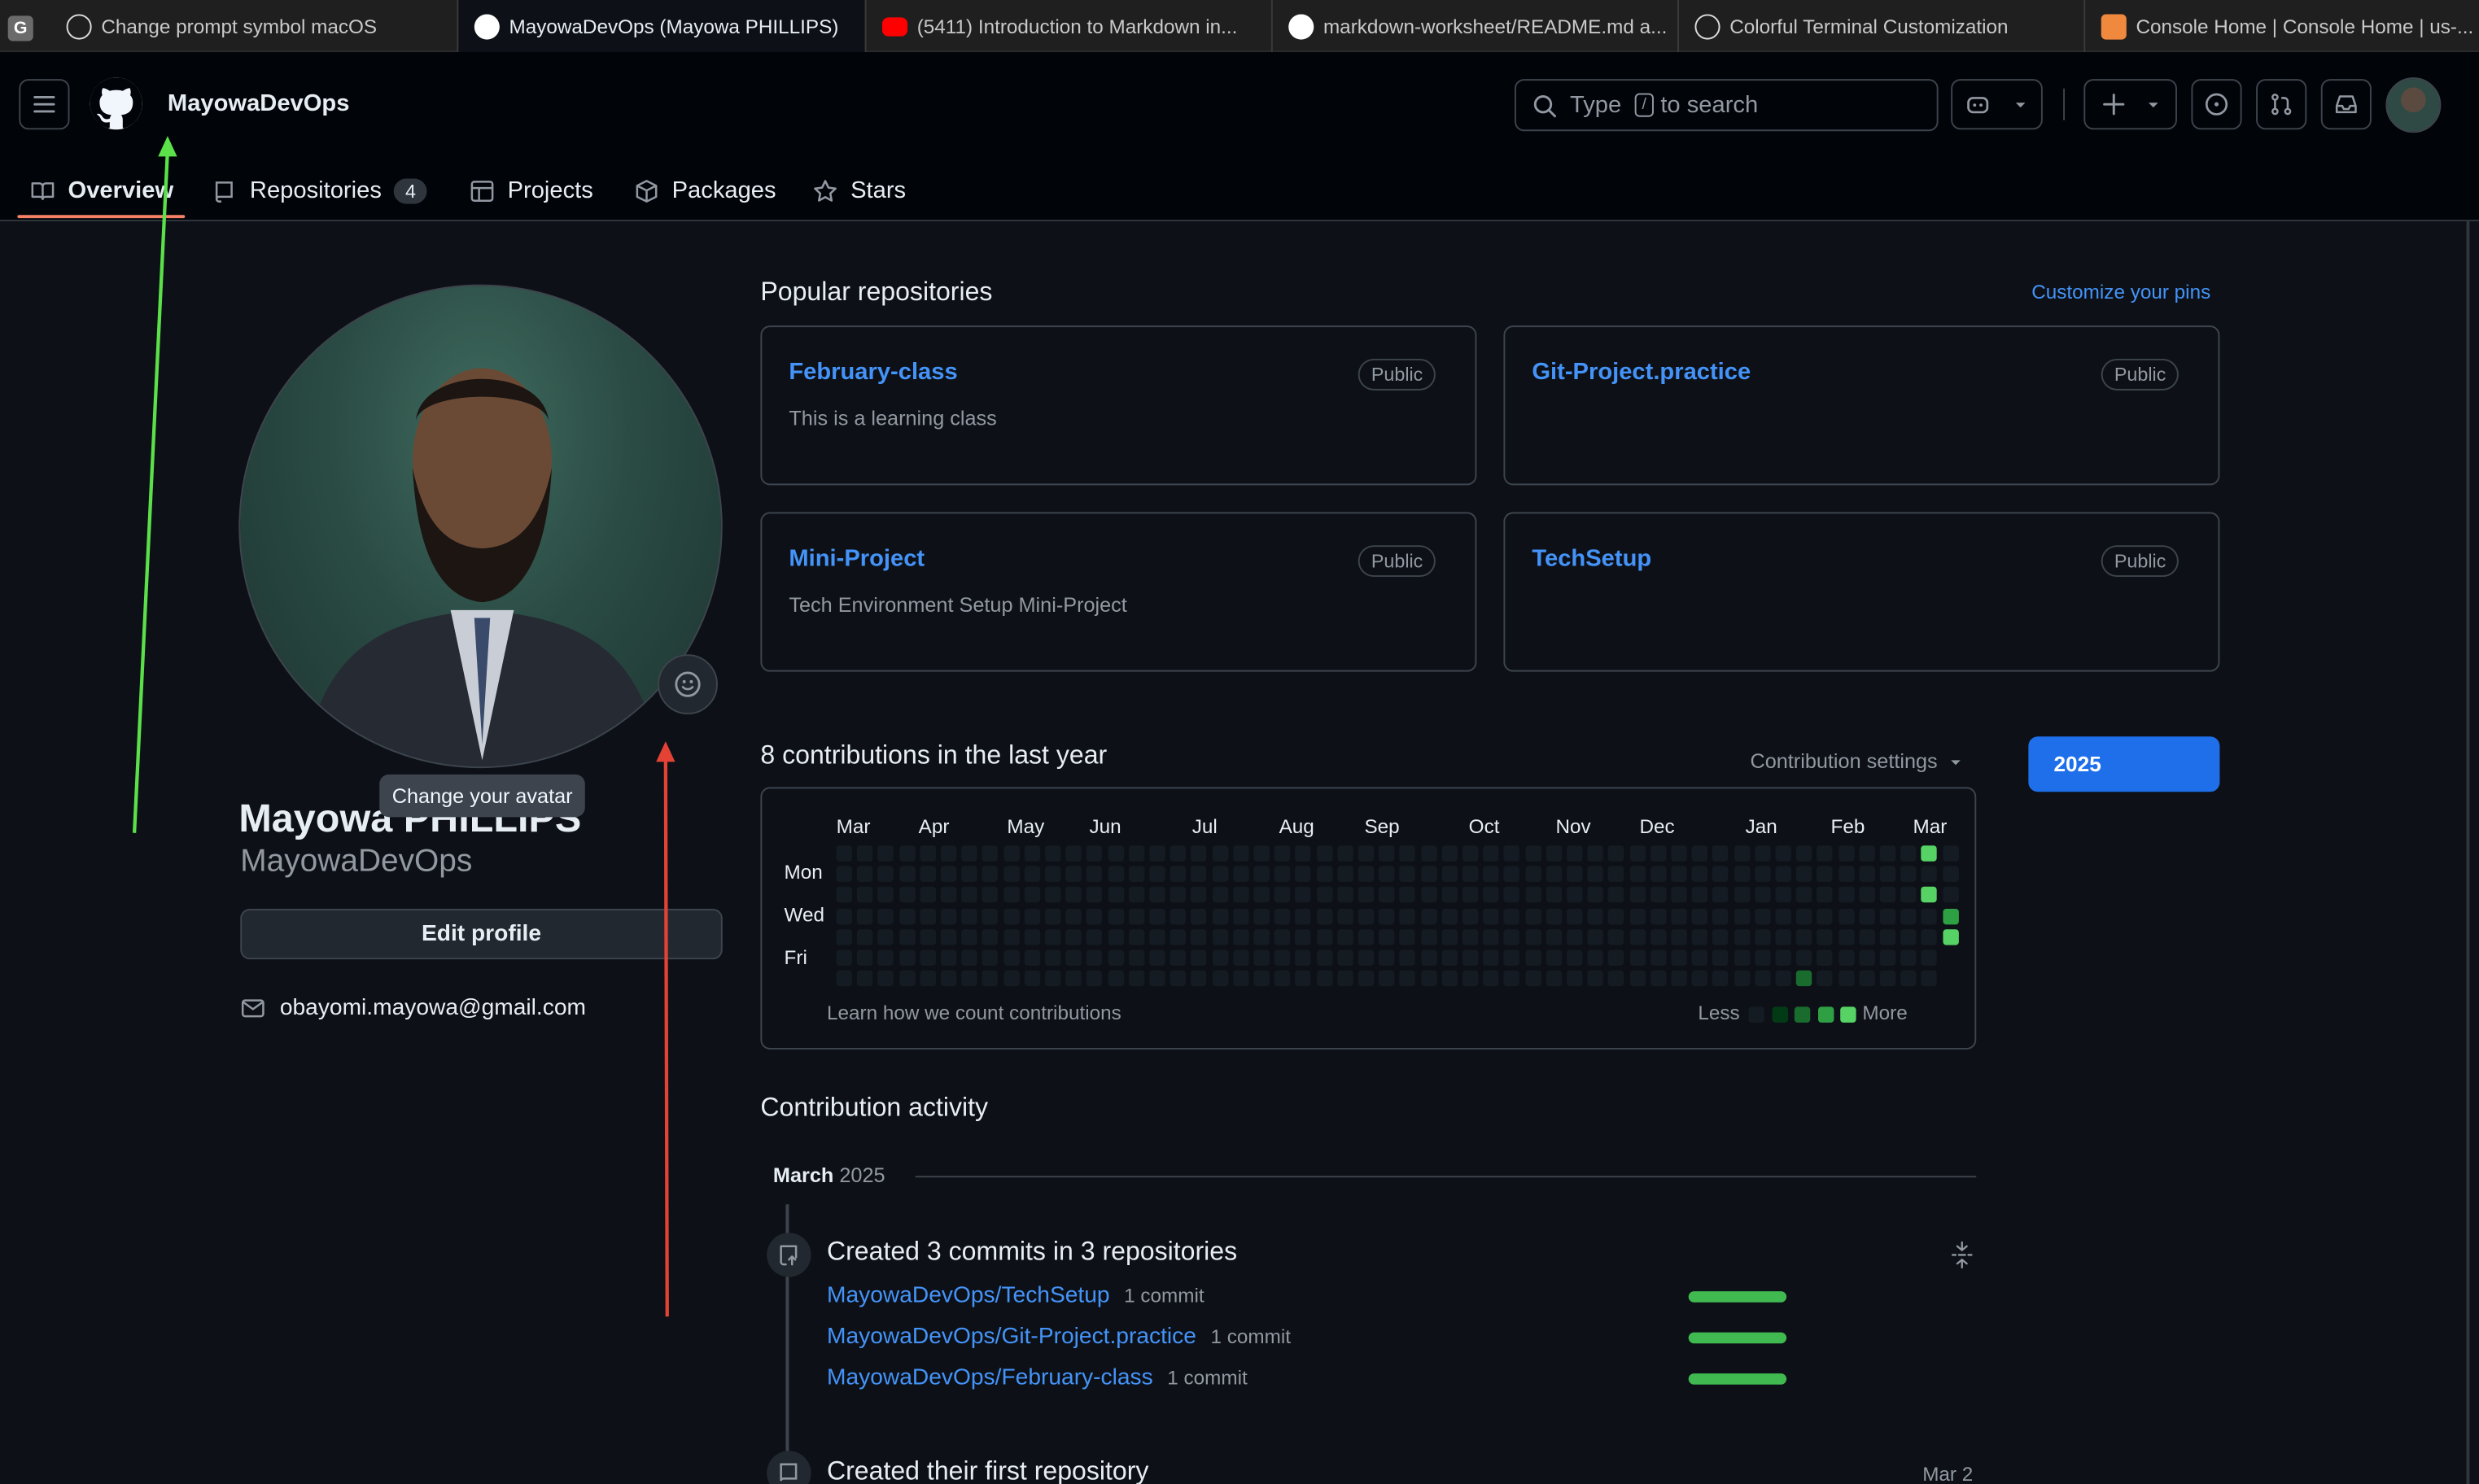  What do you see at coordinates (666, 1036) in the screenshot?
I see `red-arrow-line` at bounding box center [666, 1036].